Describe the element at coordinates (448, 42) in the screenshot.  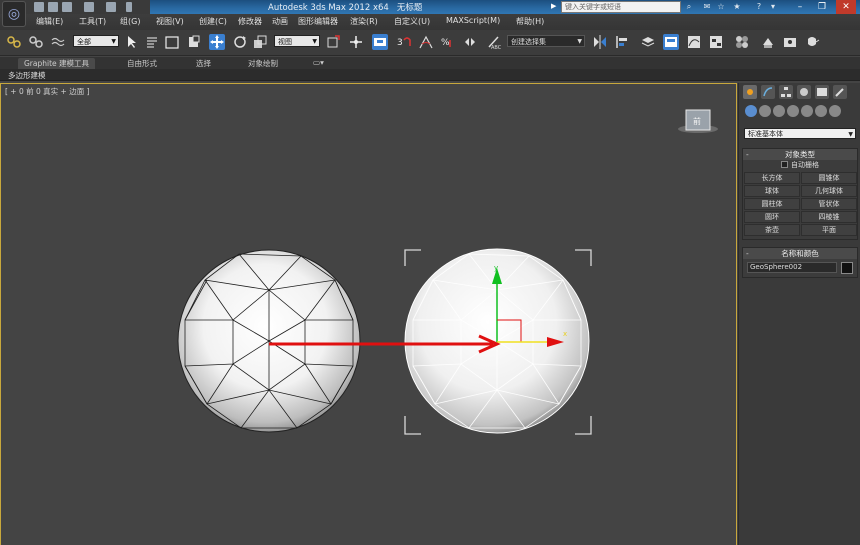
I see `percent-snap-toggle-icon: %` at that location.